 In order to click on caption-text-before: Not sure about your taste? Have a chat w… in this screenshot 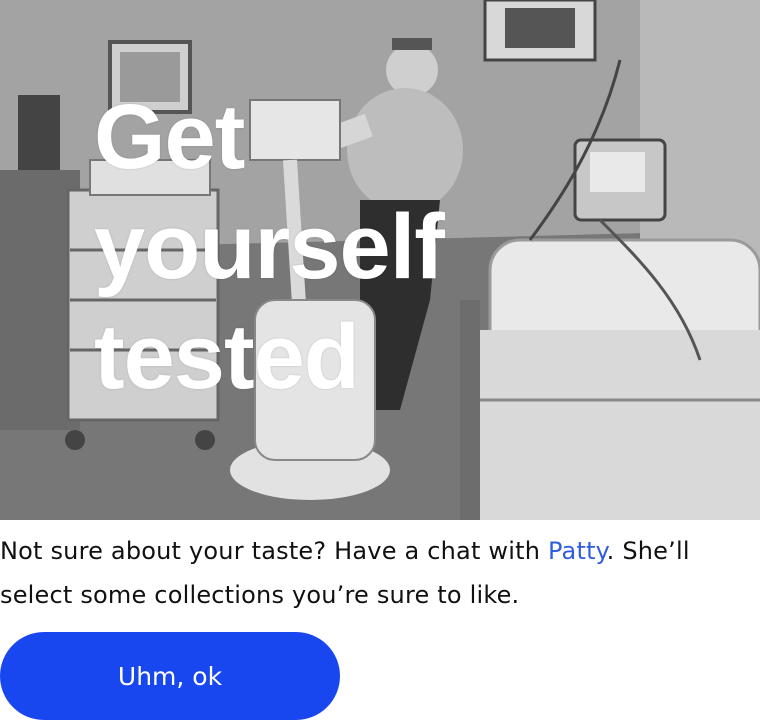, I will do `click(274, 551)`.